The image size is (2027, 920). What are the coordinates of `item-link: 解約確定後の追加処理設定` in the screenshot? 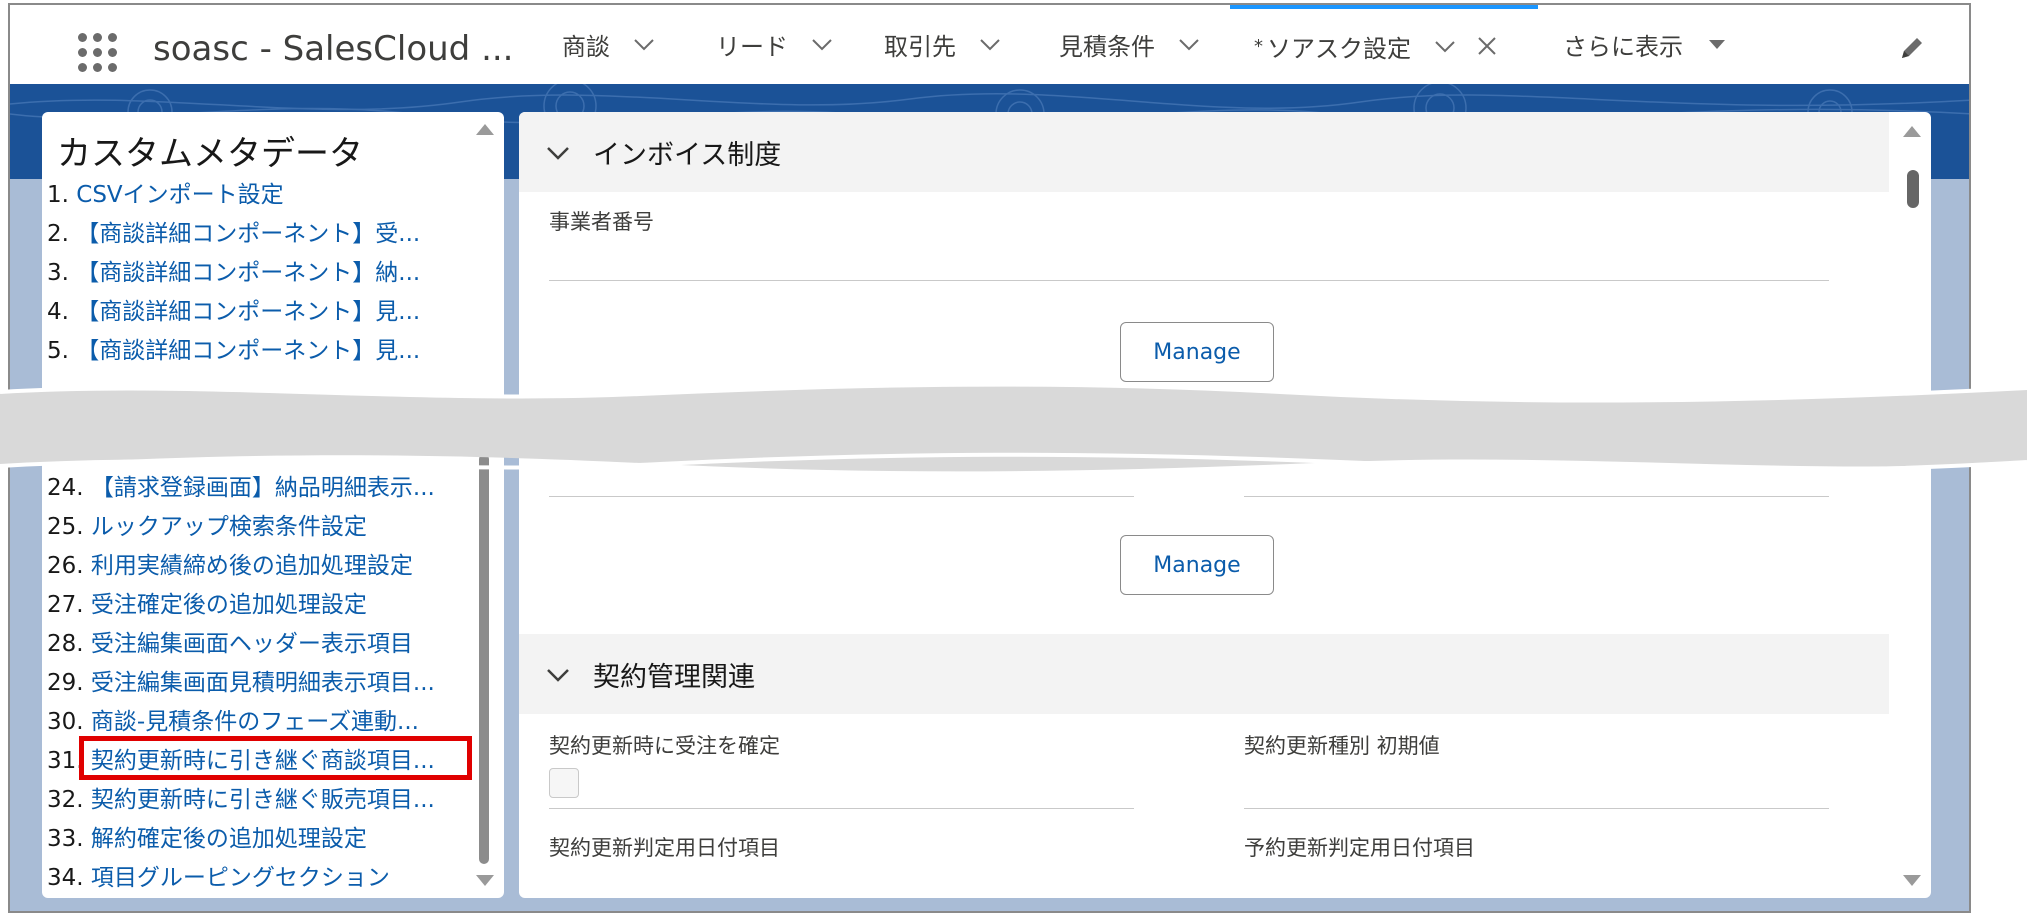 It's located at (229, 839).